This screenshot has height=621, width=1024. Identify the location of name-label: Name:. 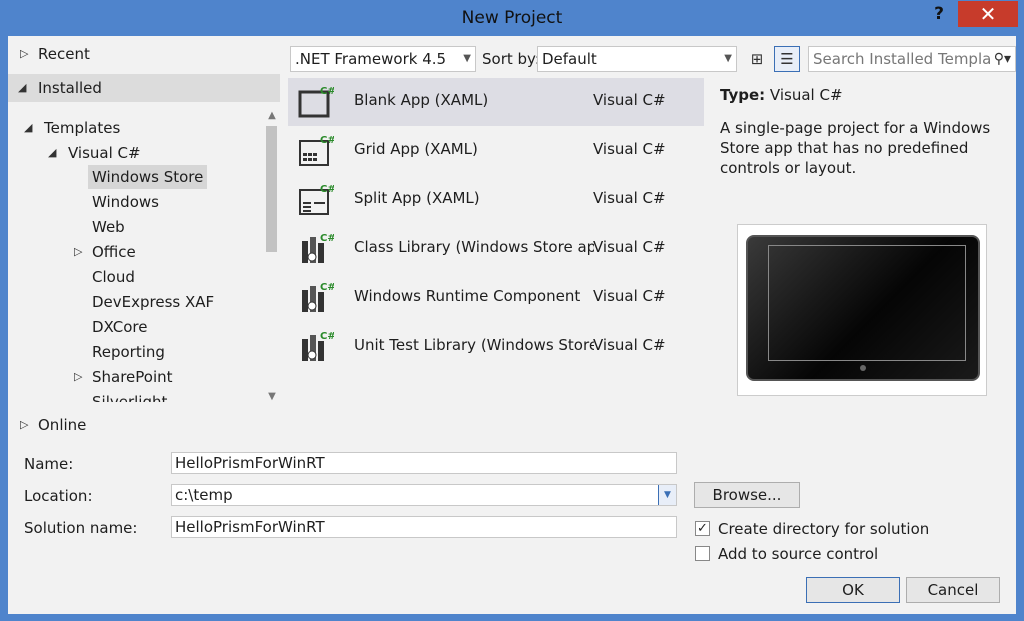
(49, 464).